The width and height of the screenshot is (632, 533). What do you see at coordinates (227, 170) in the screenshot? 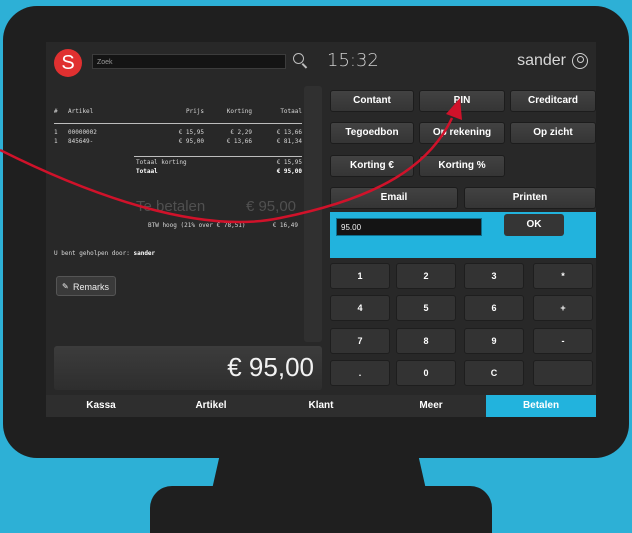
I see `arrow-curve` at bounding box center [227, 170].